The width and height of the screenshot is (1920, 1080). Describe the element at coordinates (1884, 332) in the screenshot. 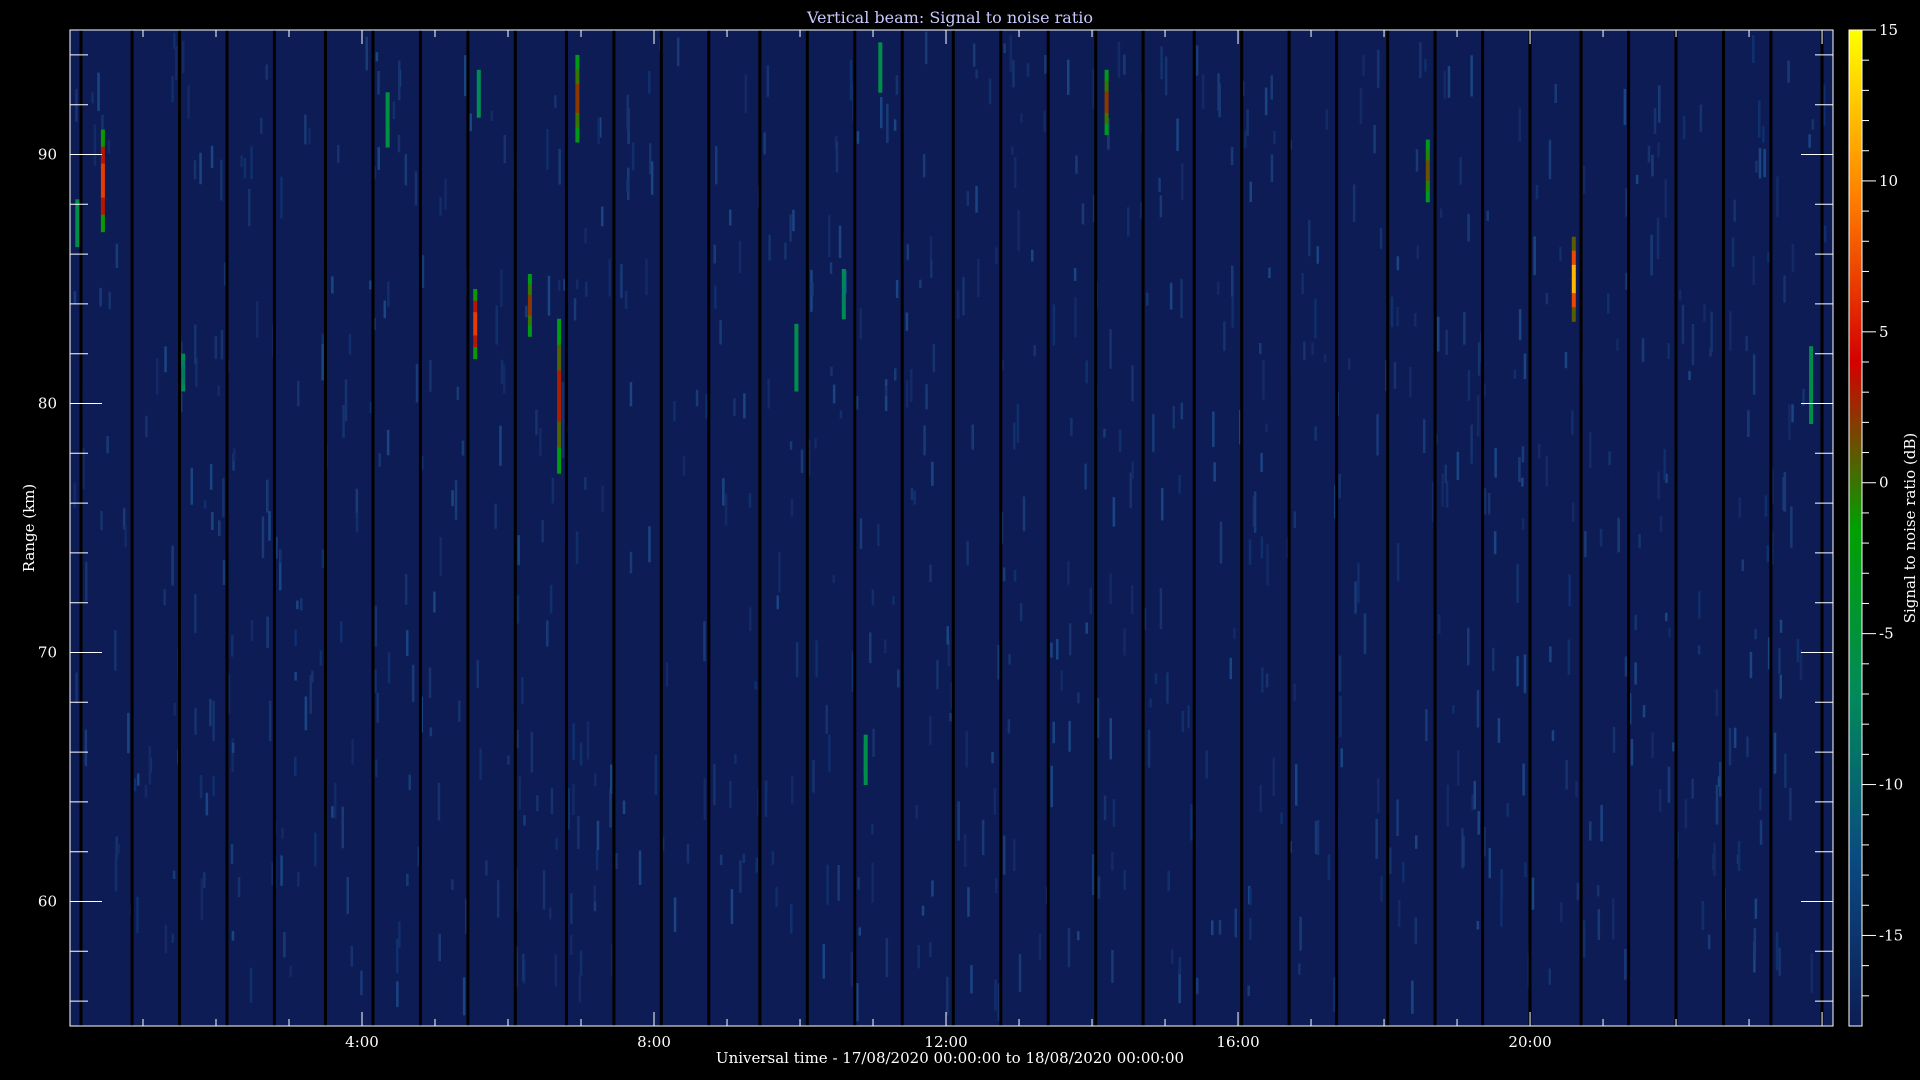

I see `colorbar-tick-label: 5` at that location.